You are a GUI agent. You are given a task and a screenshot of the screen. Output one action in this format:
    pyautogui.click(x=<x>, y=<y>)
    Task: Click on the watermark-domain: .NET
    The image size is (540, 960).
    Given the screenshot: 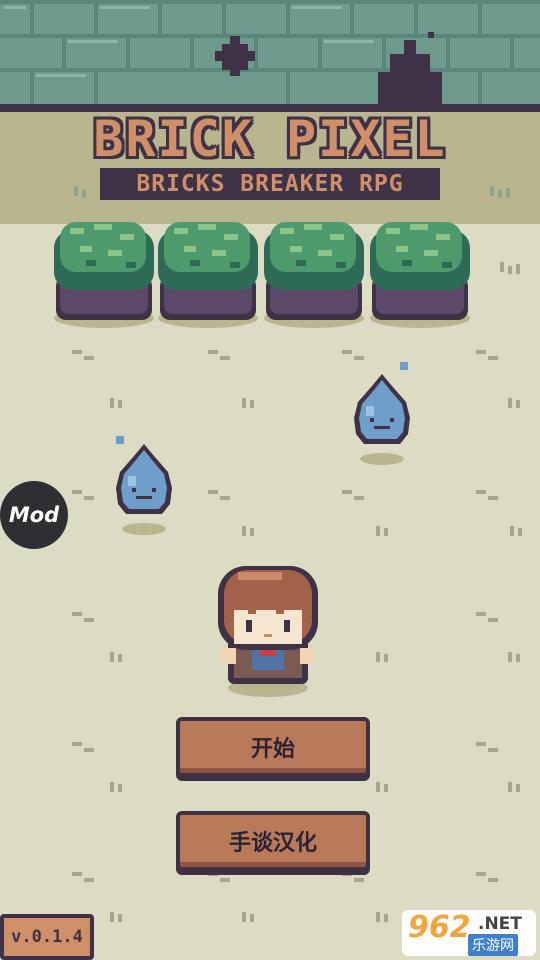 What is the action you would take?
    pyautogui.click(x=500, y=924)
    